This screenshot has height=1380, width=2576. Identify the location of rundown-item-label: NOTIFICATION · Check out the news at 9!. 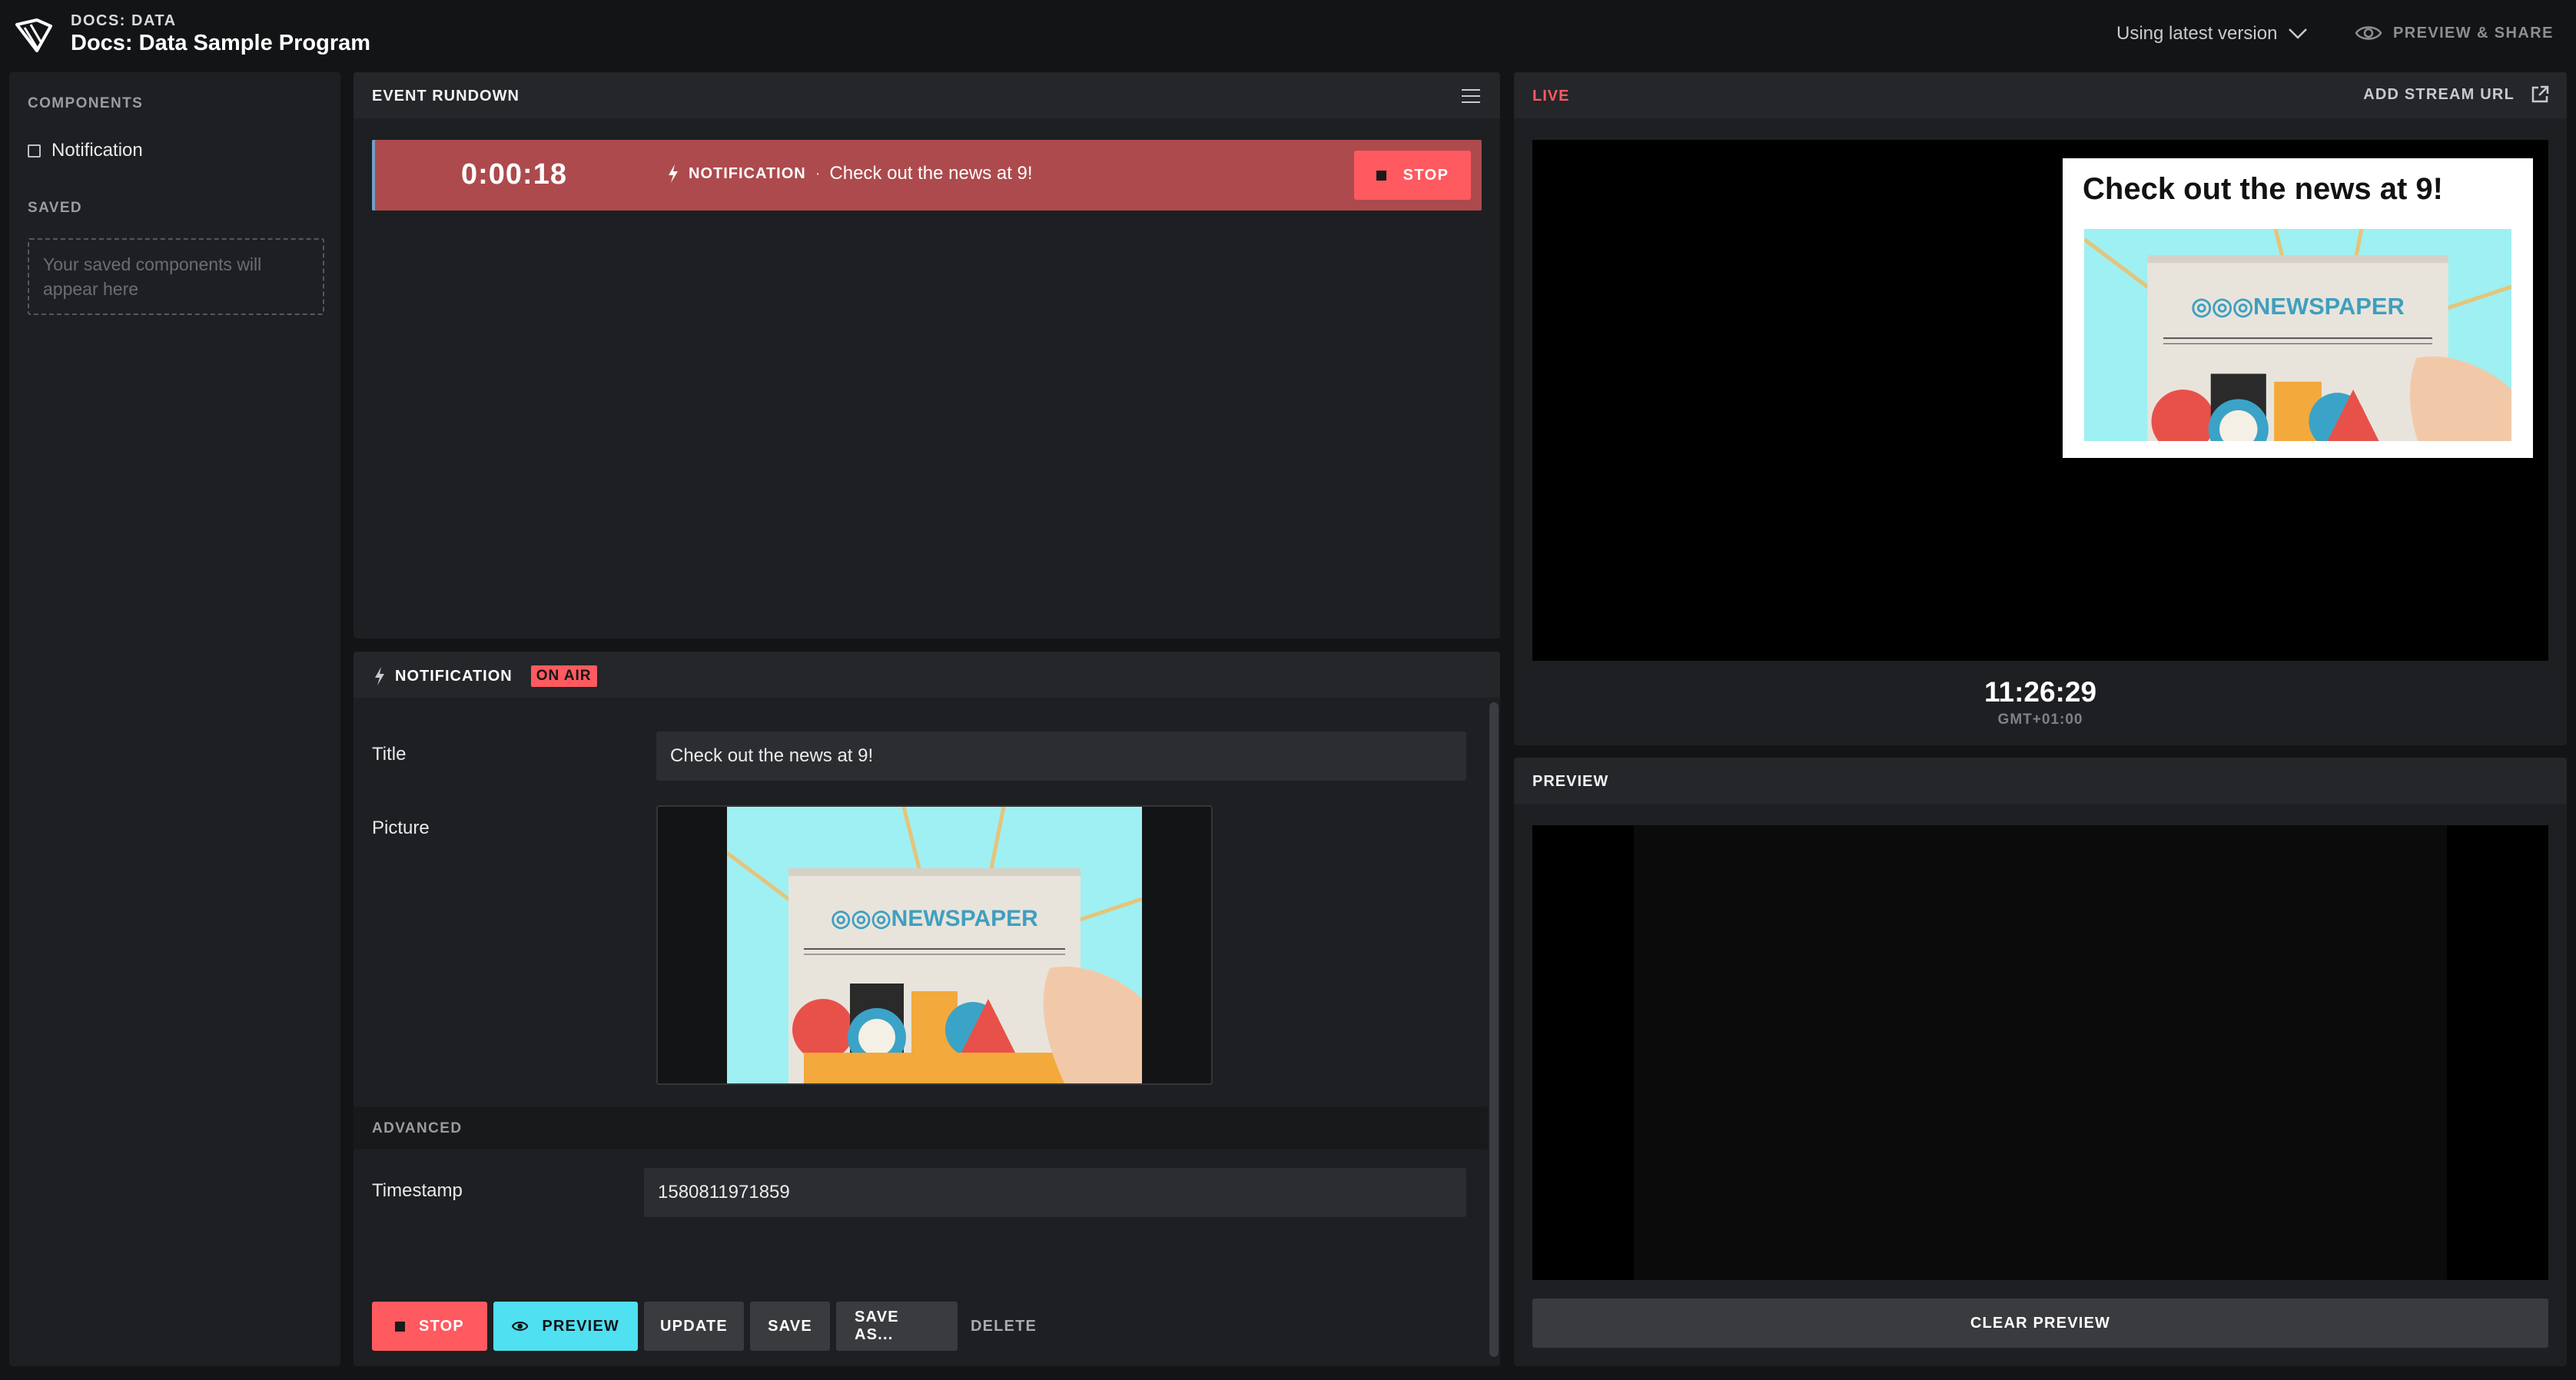
(850, 173).